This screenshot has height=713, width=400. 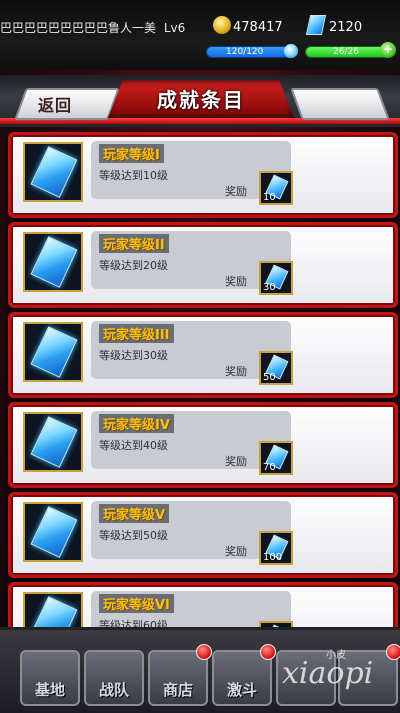 I want to click on achievement-desc: 等级达到50级, so click(x=133, y=535).